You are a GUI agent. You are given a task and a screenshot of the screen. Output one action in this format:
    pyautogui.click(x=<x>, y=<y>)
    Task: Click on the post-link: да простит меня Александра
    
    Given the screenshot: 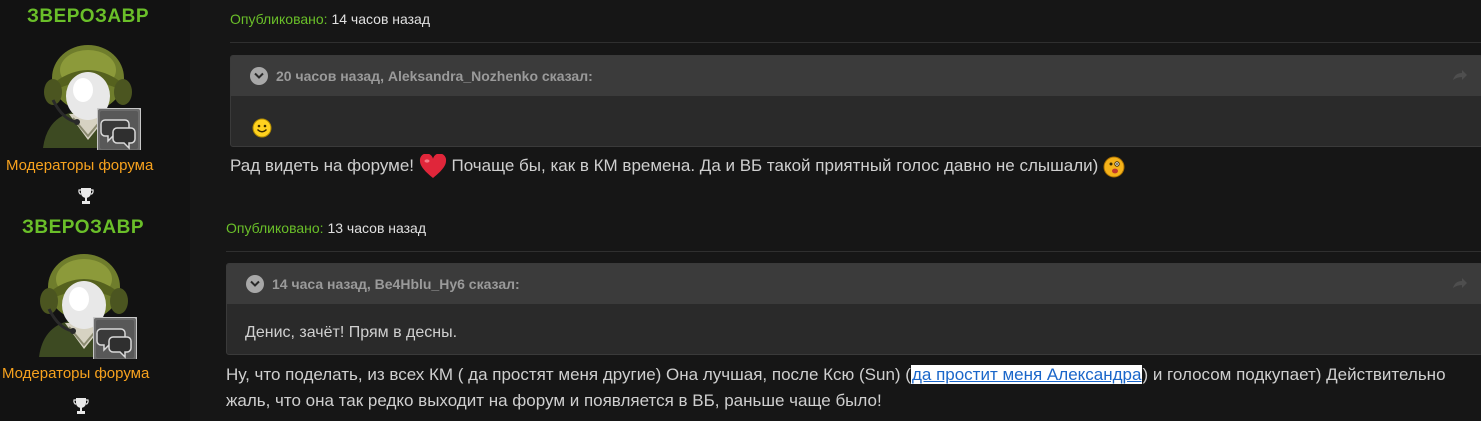 What is the action you would take?
    pyautogui.click(x=1026, y=374)
    